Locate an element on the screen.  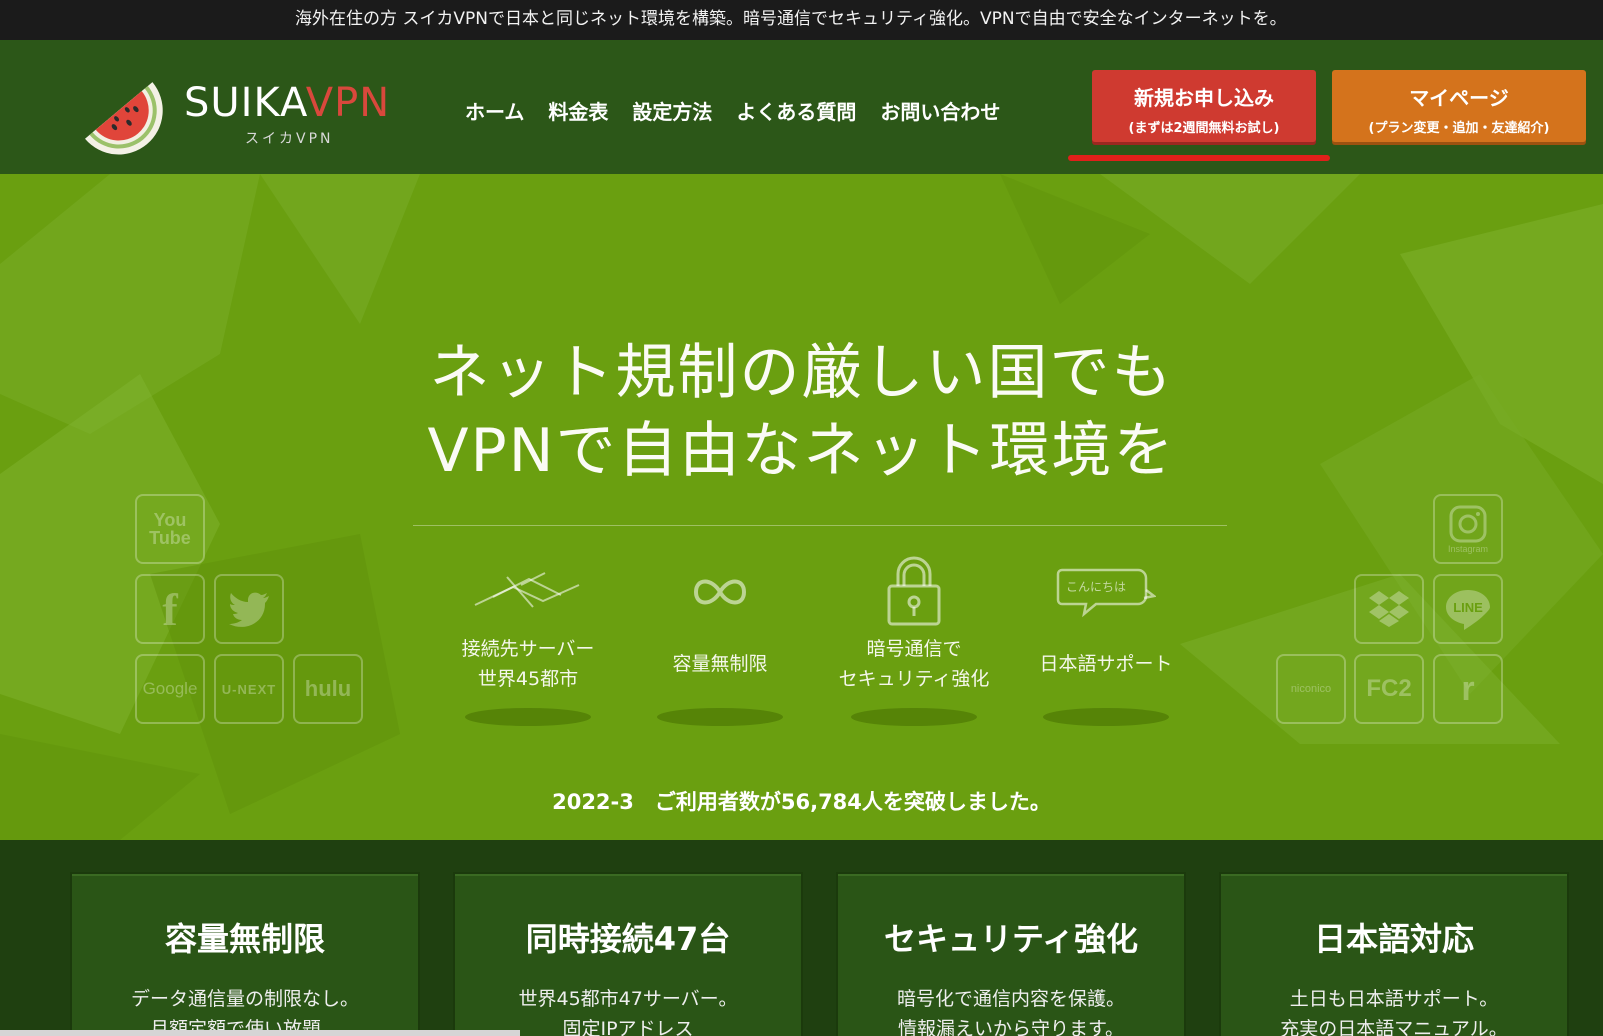
horizontal-scrollbar is located at coordinates (260, 1033).